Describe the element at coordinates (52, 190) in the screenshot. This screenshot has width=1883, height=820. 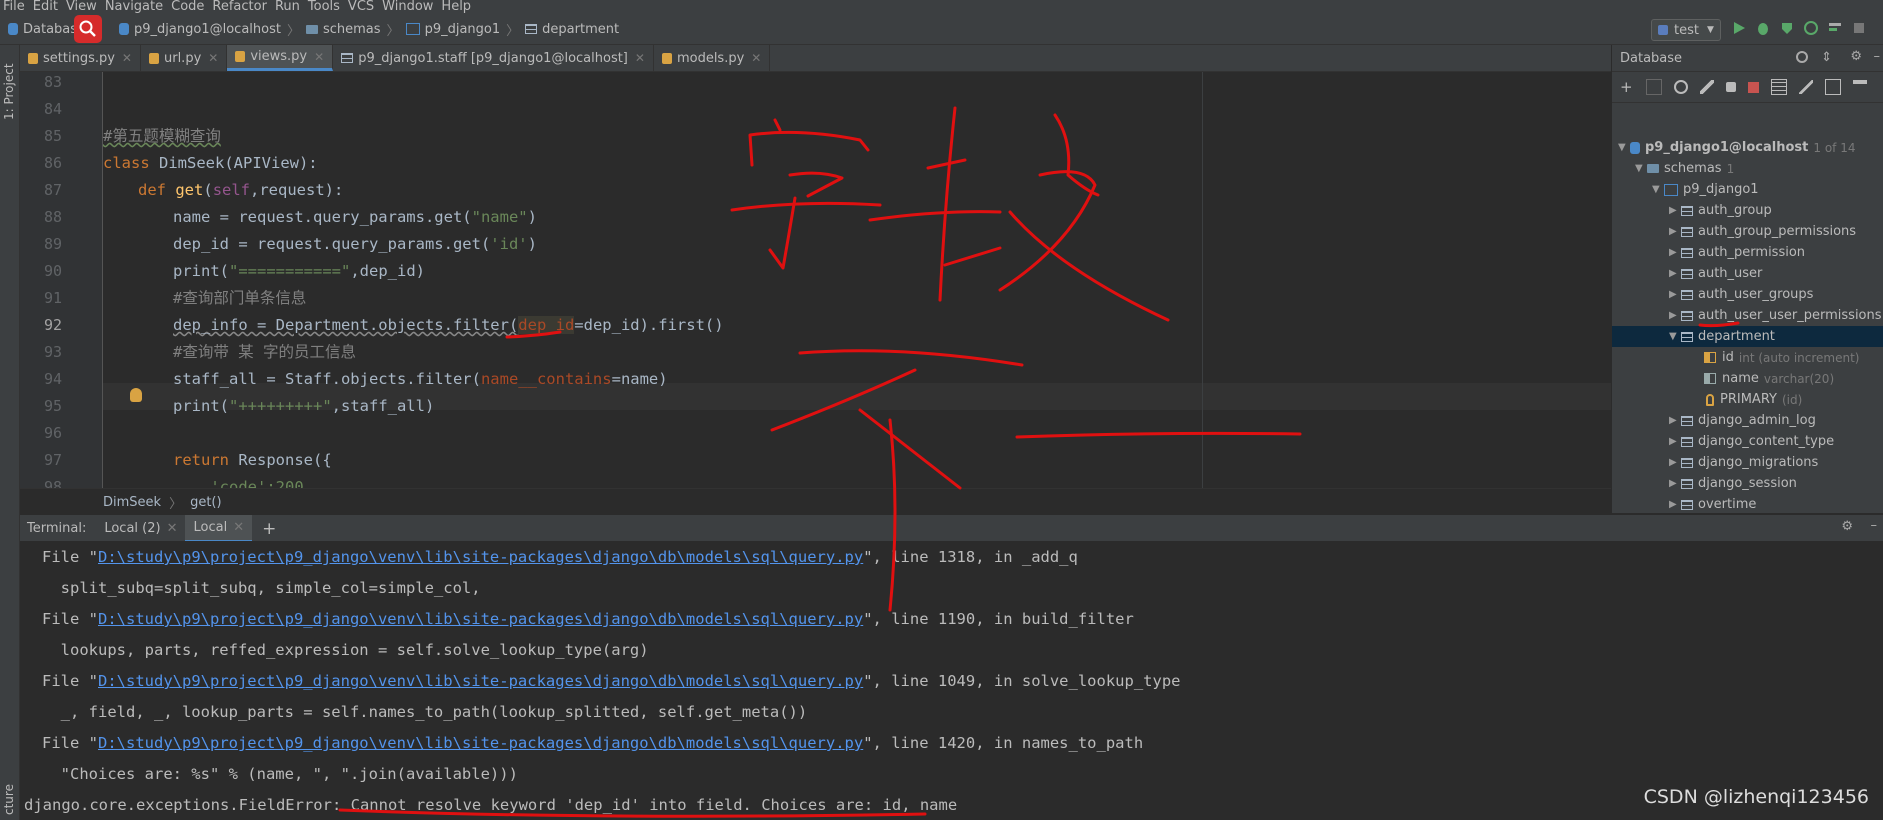
I see `line-number: 87` at that location.